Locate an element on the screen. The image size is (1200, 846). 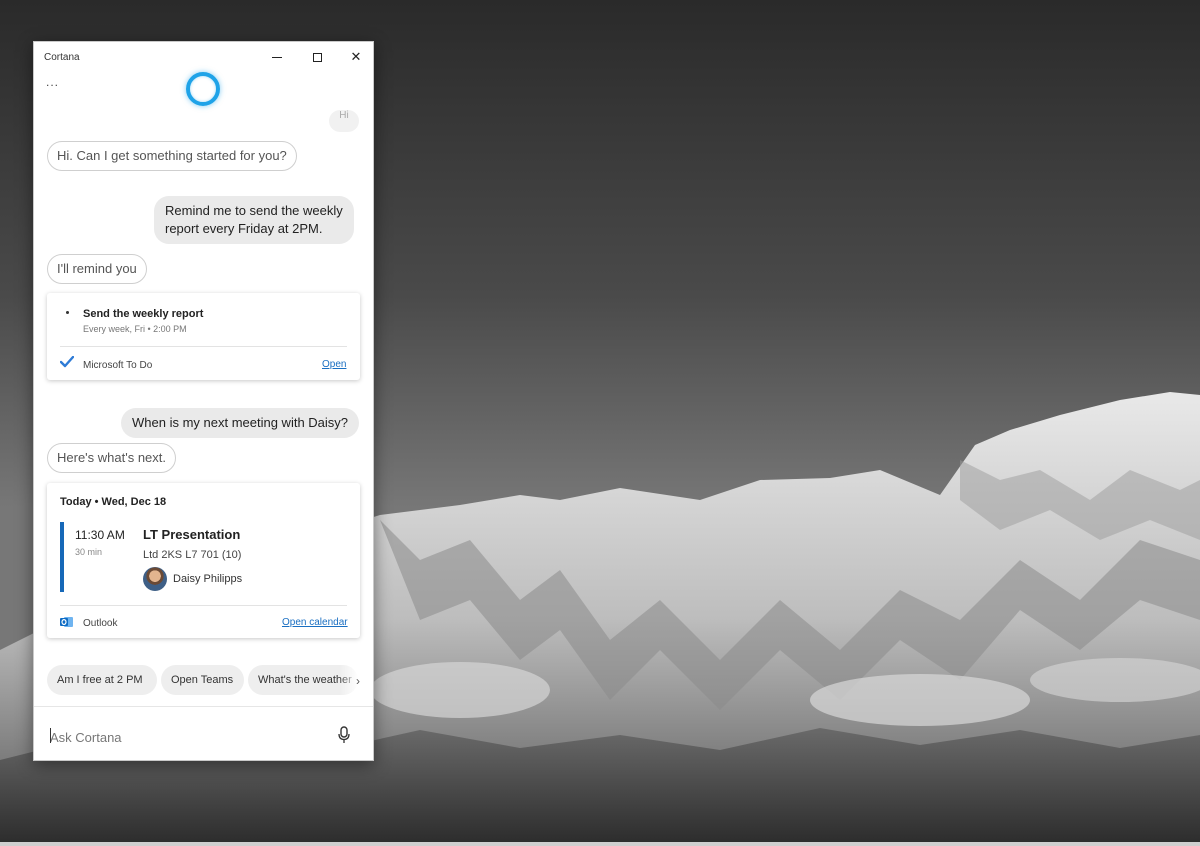
close-icon: ✕ is located at coordinates (356, 56).